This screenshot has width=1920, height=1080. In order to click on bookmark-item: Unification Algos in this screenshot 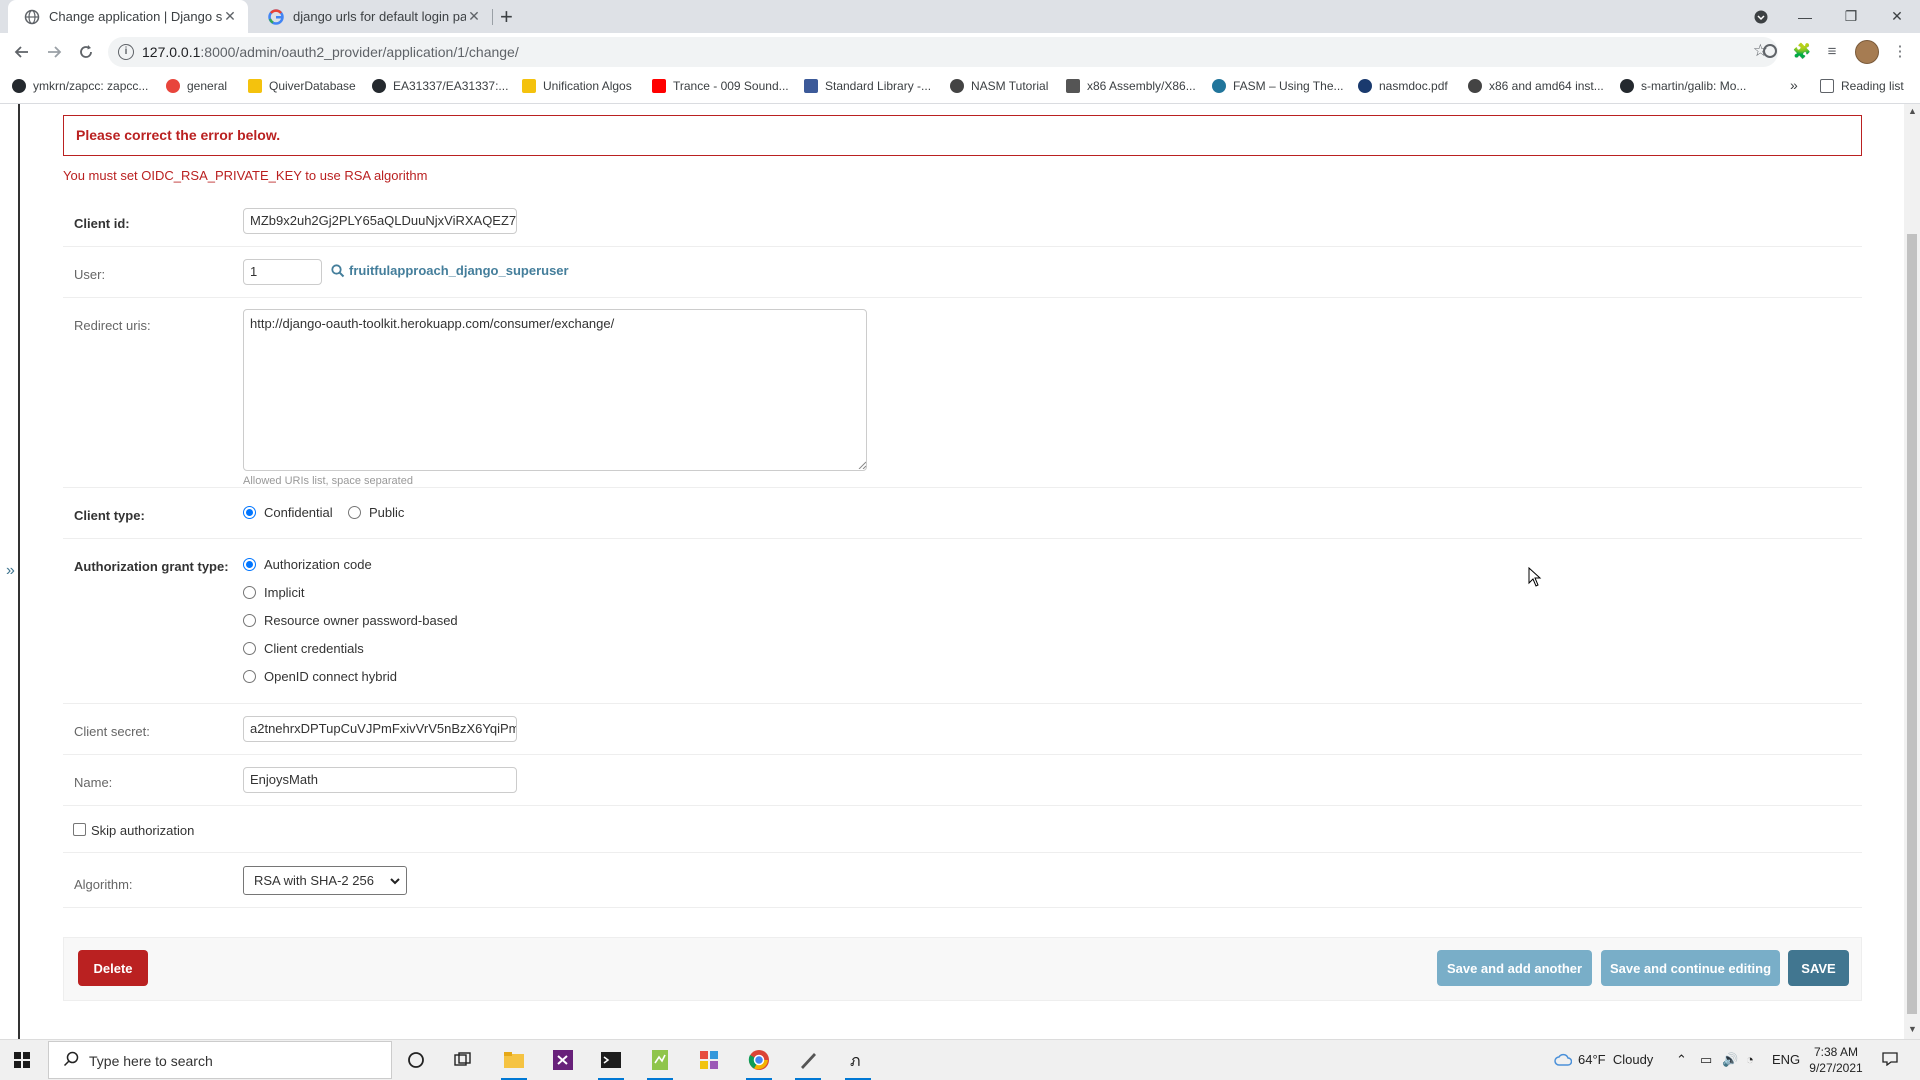, I will do `click(577, 86)`.